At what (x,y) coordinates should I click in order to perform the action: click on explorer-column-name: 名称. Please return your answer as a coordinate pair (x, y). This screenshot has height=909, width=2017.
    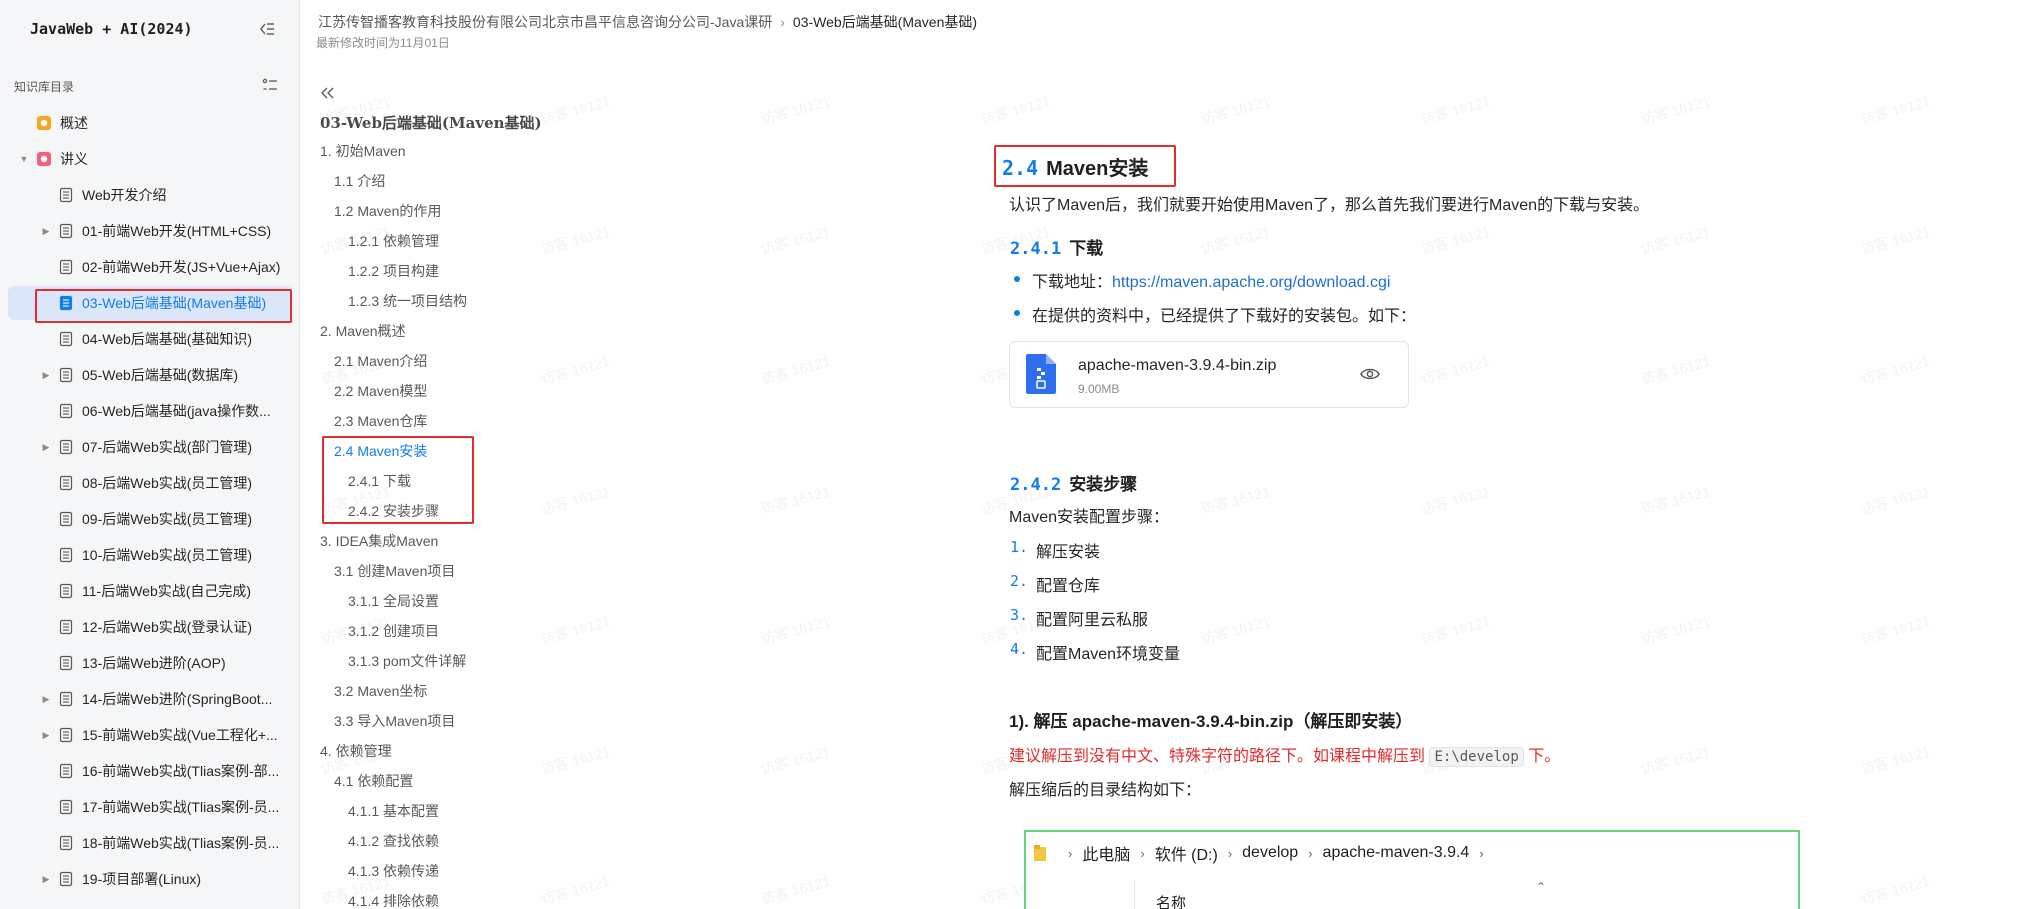
    Looking at the image, I should click on (1171, 902).